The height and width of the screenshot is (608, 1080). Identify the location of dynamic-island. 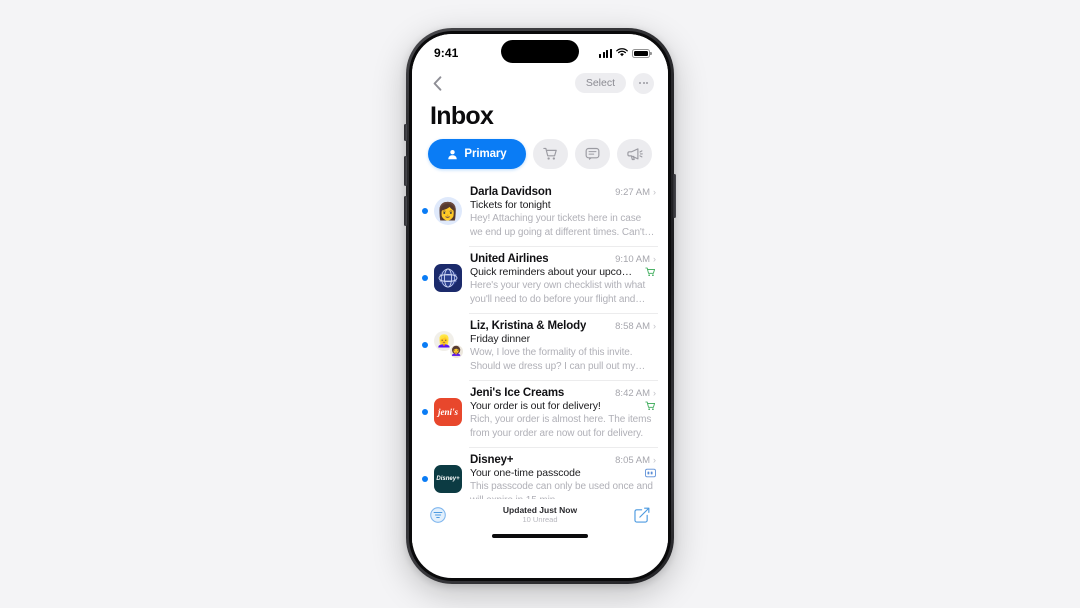
(540, 51).